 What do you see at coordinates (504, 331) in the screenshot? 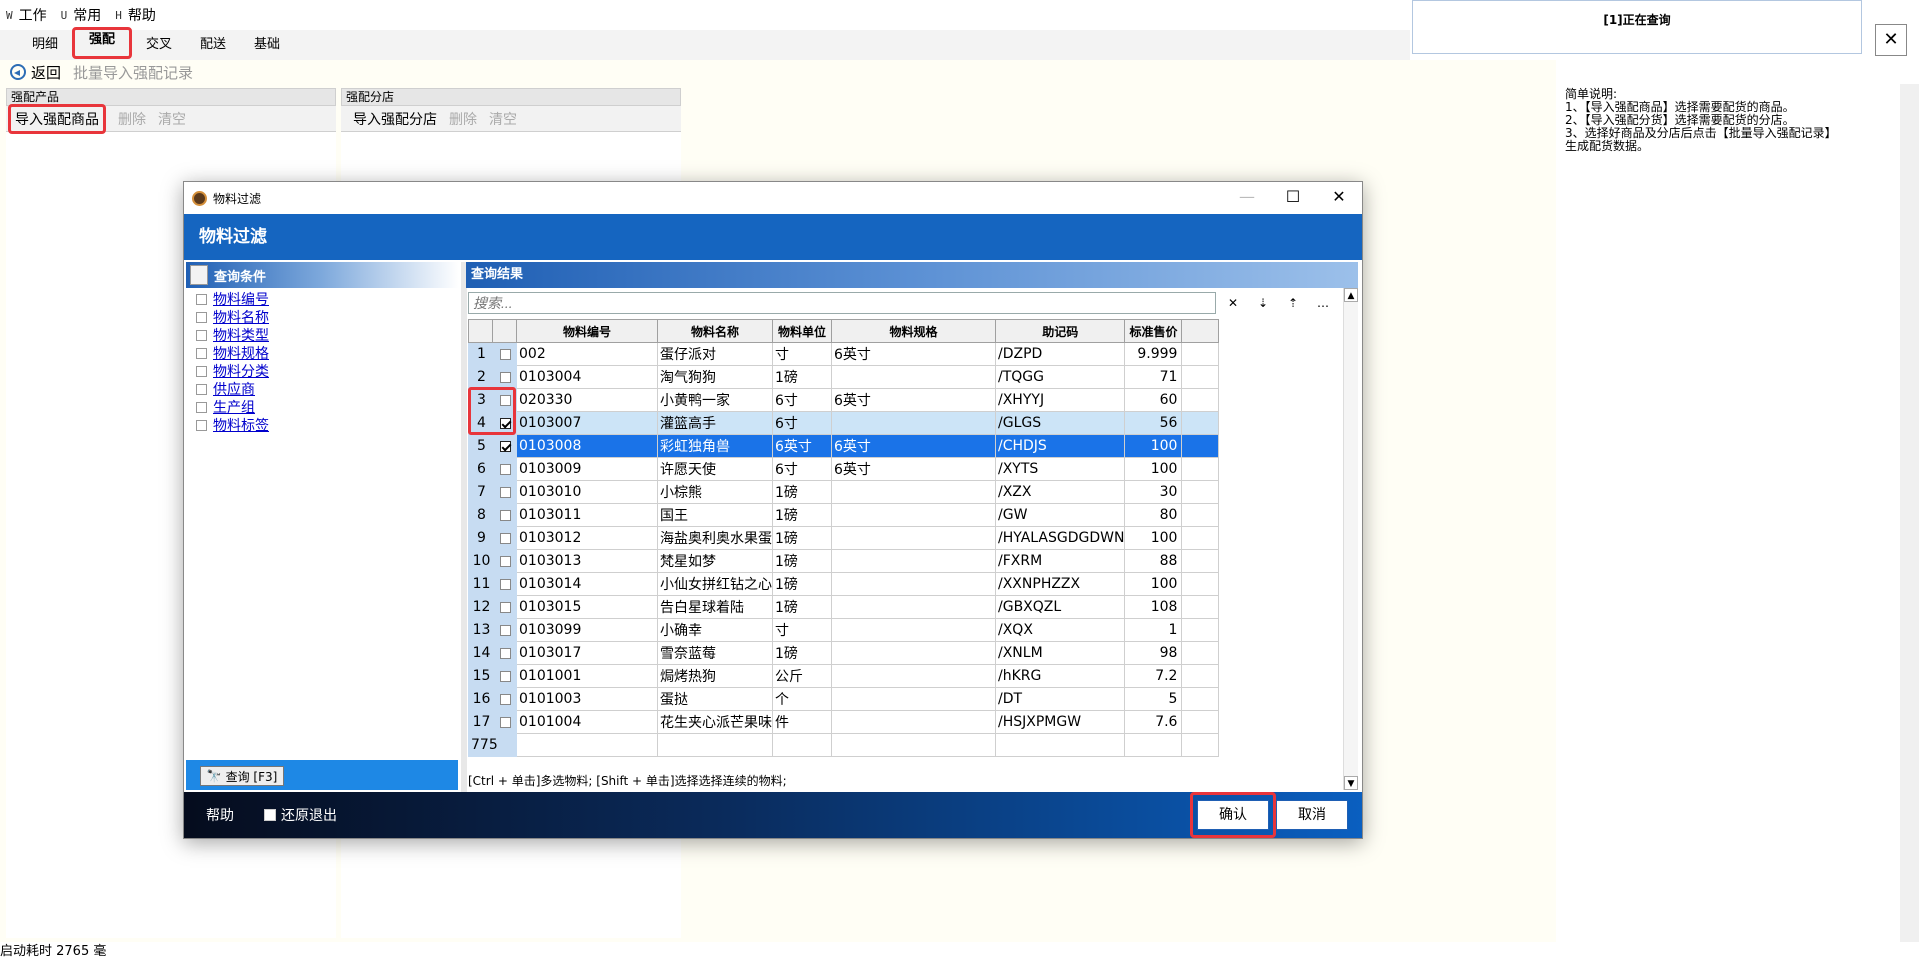
I see `column-header` at bounding box center [504, 331].